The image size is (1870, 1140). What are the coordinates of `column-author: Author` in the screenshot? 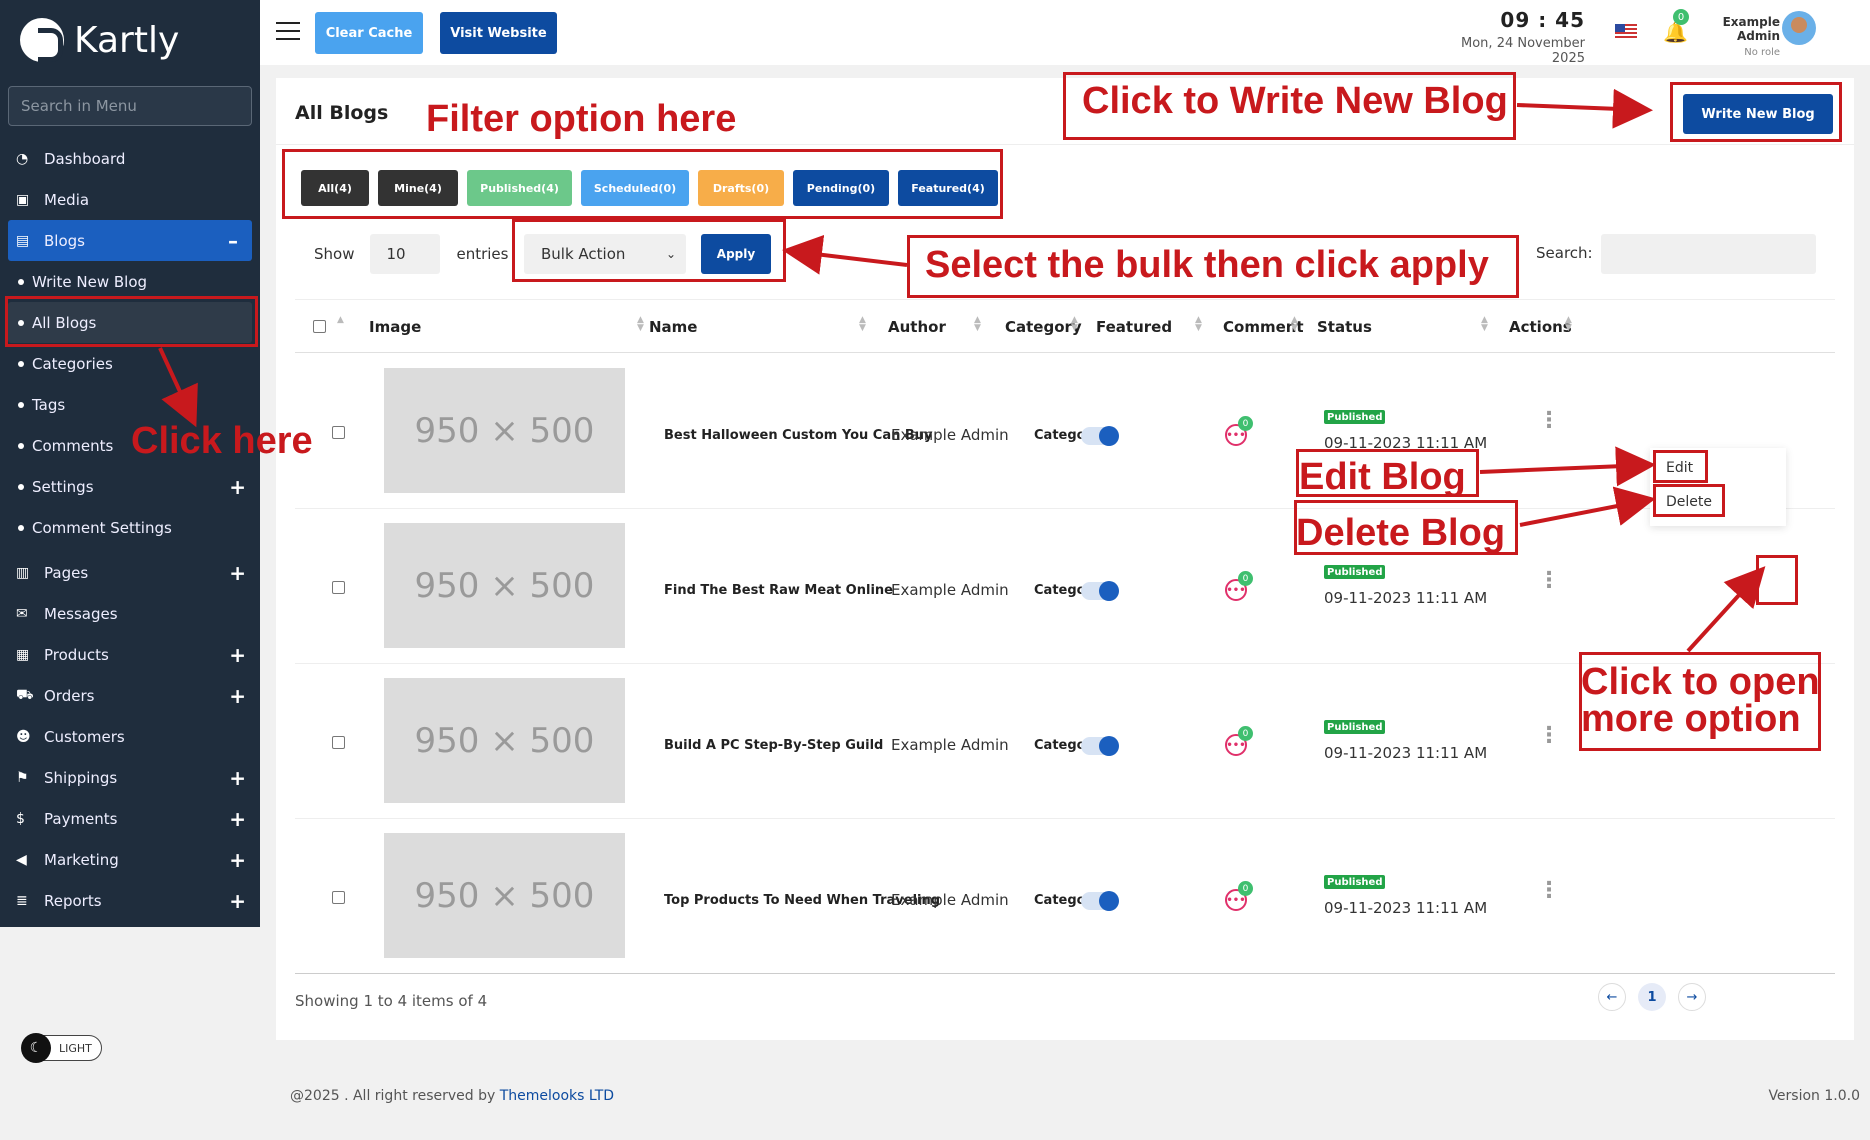 It's located at (917, 327).